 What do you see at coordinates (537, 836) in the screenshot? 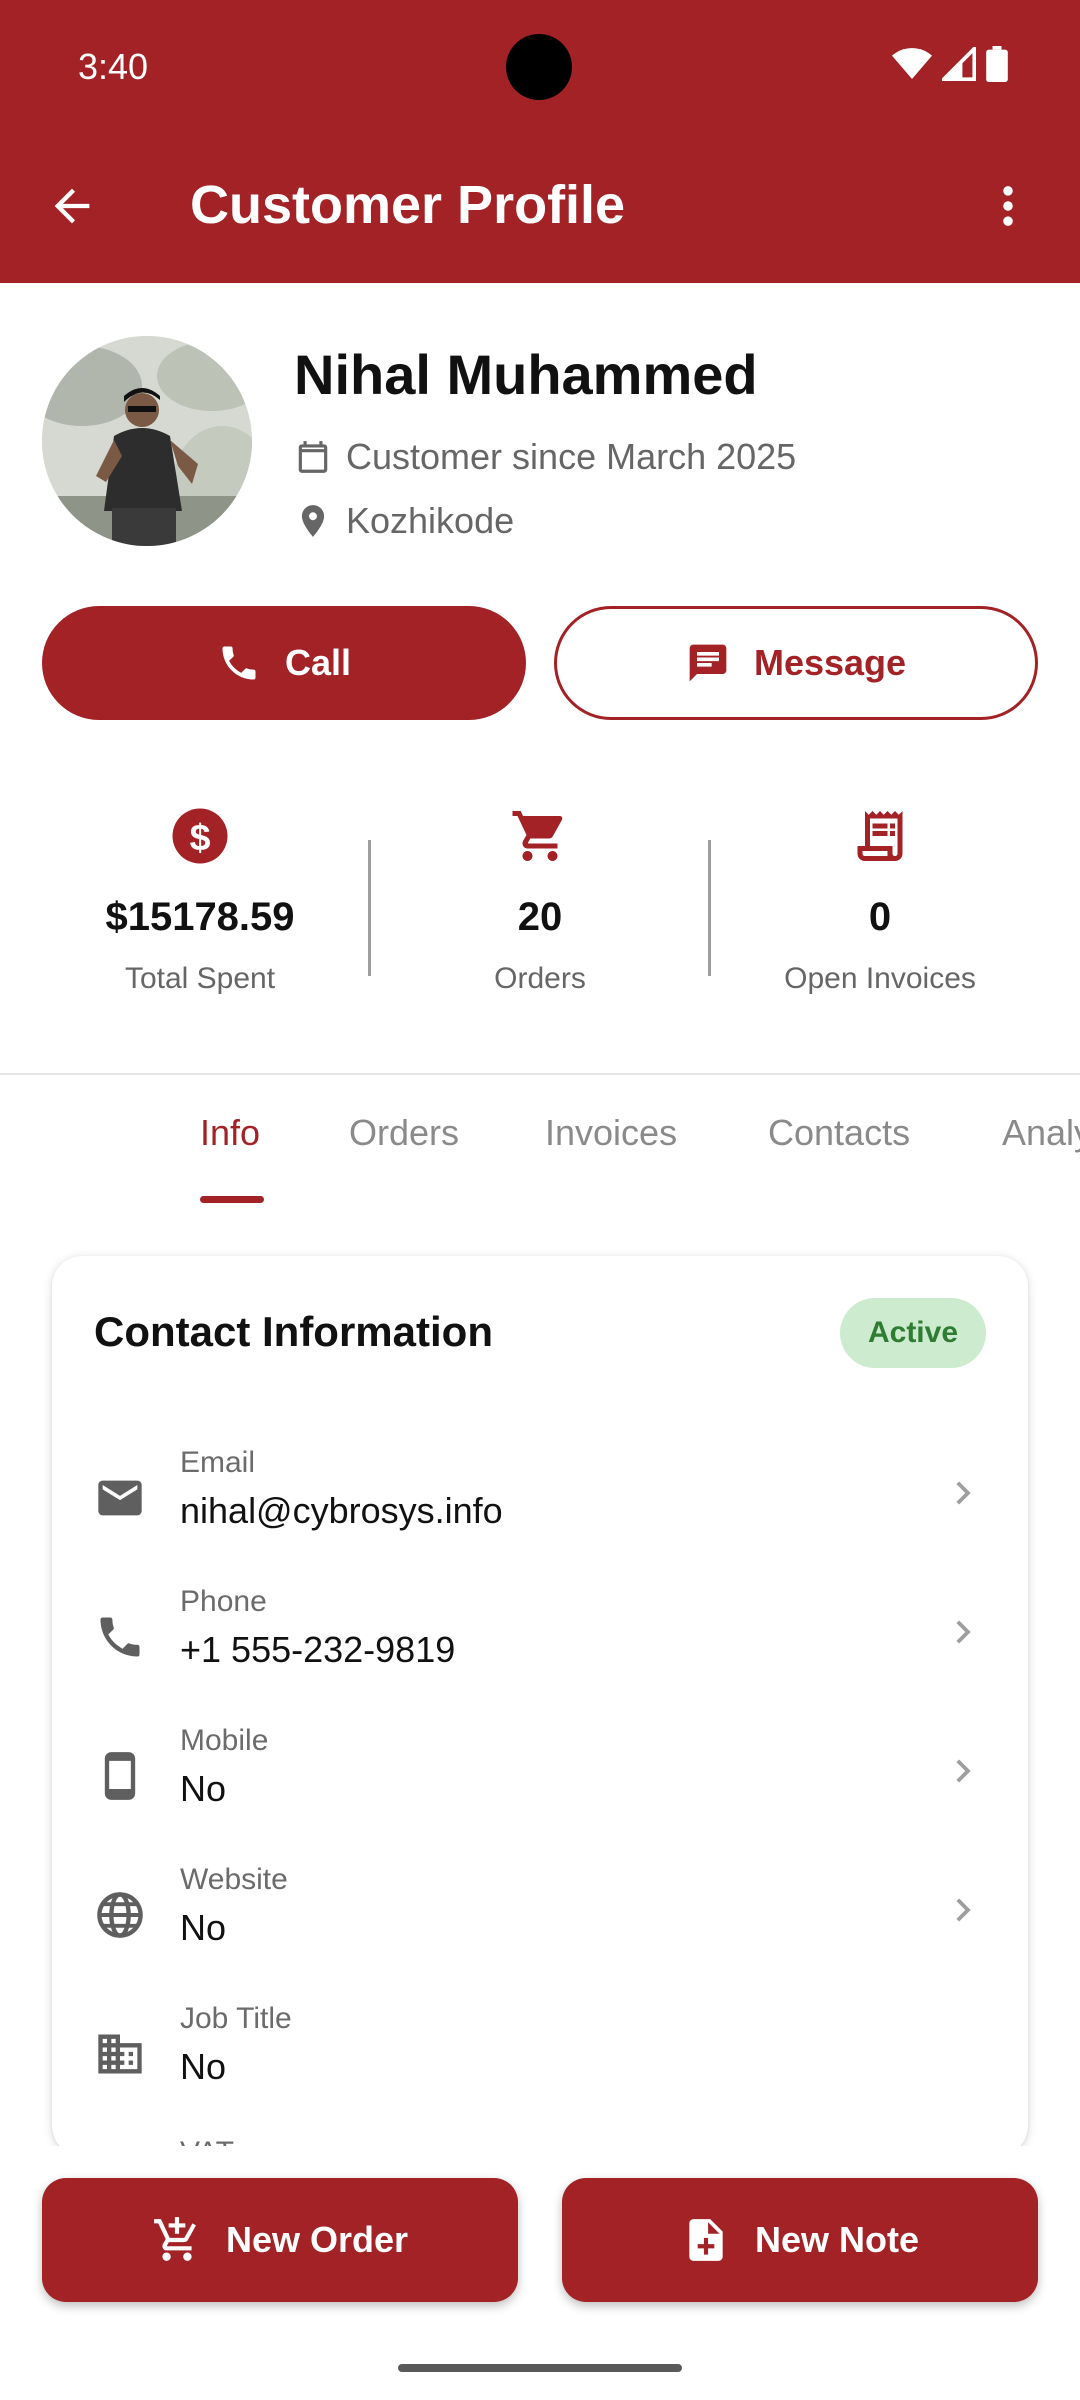
I see `cart-icon` at bounding box center [537, 836].